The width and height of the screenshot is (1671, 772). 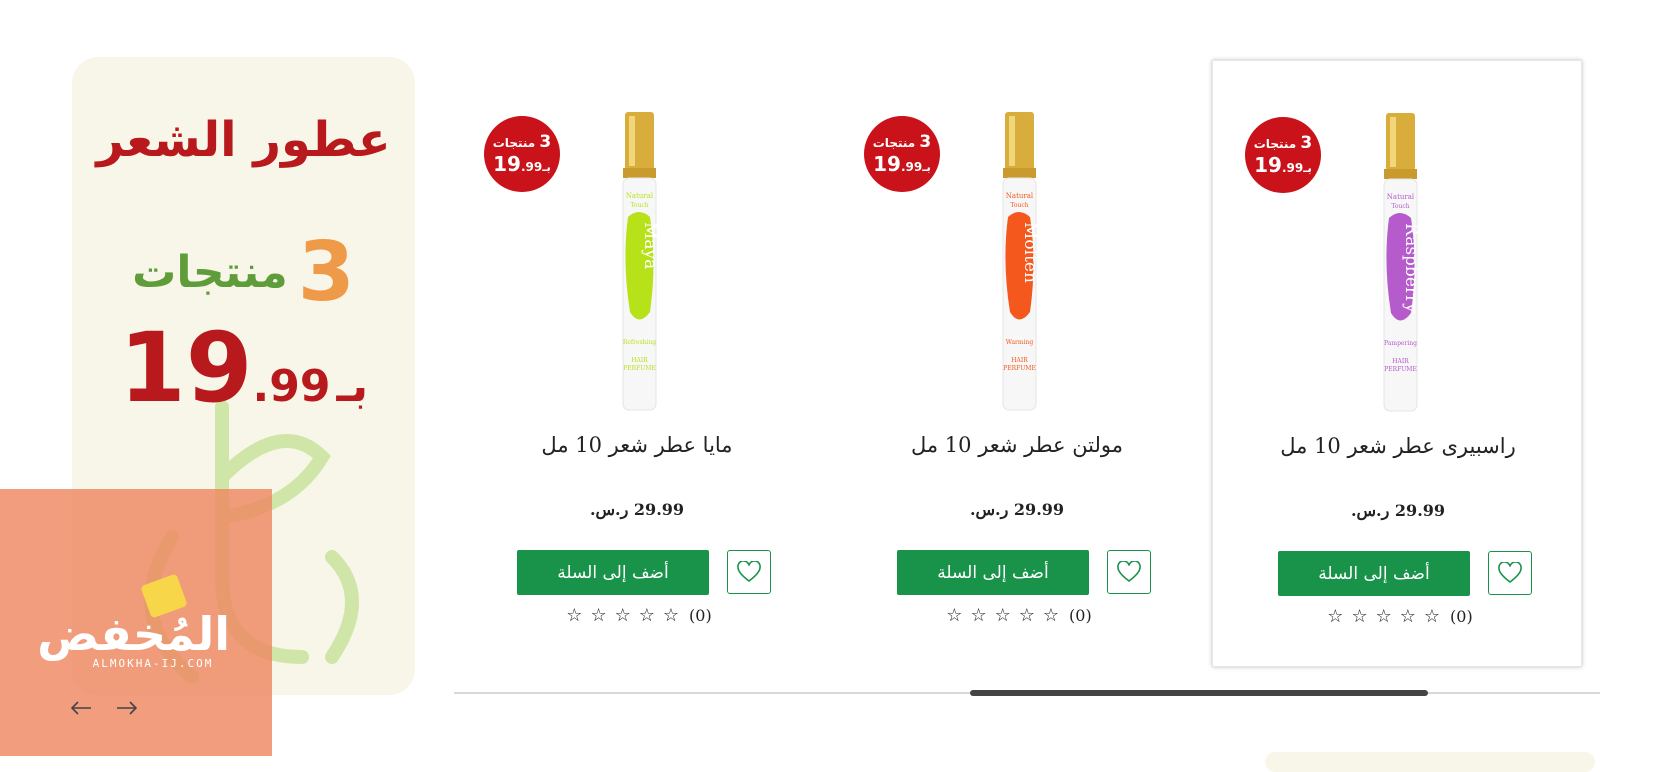 I want to click on svg-text: Molten, so click(x=1030, y=252).